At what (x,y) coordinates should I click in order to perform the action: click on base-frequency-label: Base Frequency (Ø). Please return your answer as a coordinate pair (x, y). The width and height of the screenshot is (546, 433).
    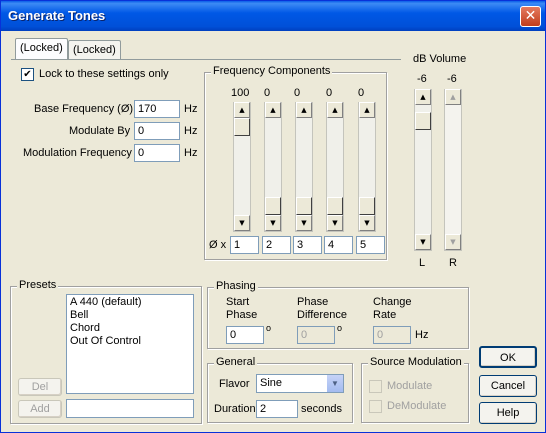
    Looking at the image, I should click on (84, 109).